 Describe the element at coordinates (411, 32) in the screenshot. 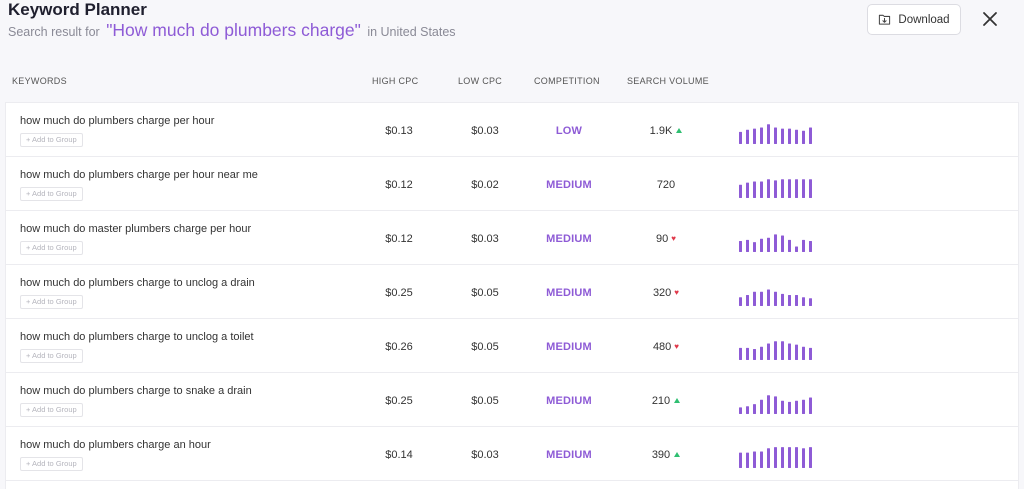

I see `subtitle-location: in United States` at that location.